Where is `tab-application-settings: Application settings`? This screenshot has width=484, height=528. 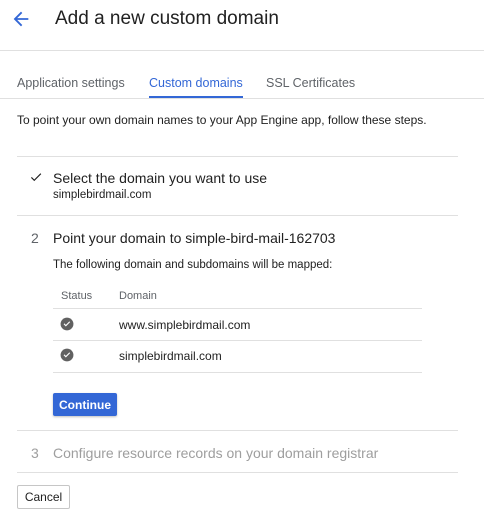
tab-application-settings: Application settings is located at coordinates (71, 83).